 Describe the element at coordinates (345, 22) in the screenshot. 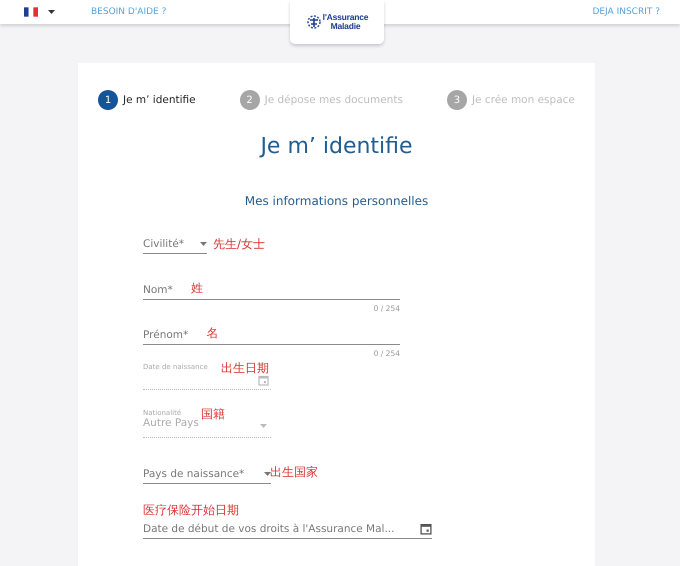

I see `logo-text: l'Assurance Maladie` at that location.